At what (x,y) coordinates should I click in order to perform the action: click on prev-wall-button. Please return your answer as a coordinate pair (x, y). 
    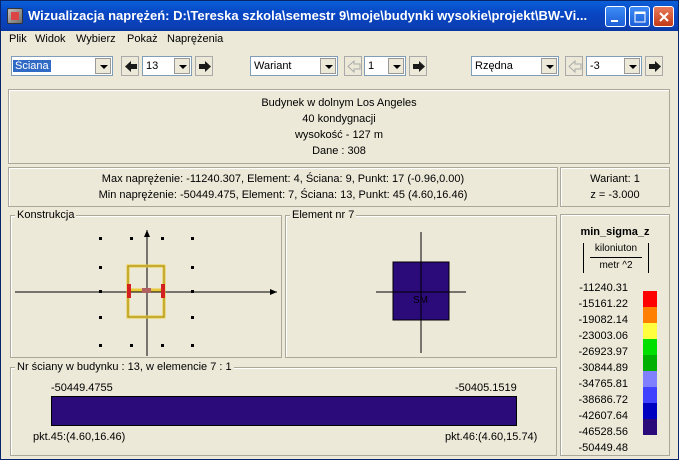
    Looking at the image, I should click on (130, 66).